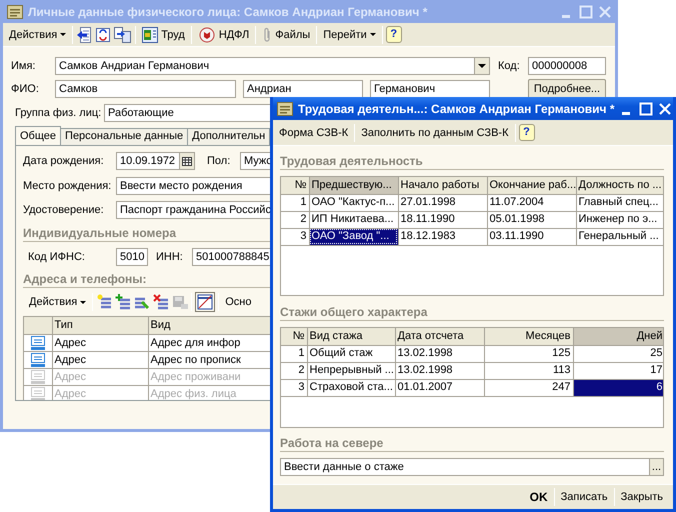 The image size is (676, 512). I want to click on fill-button: Заполнить по данным СЗВ-К, so click(435, 132).